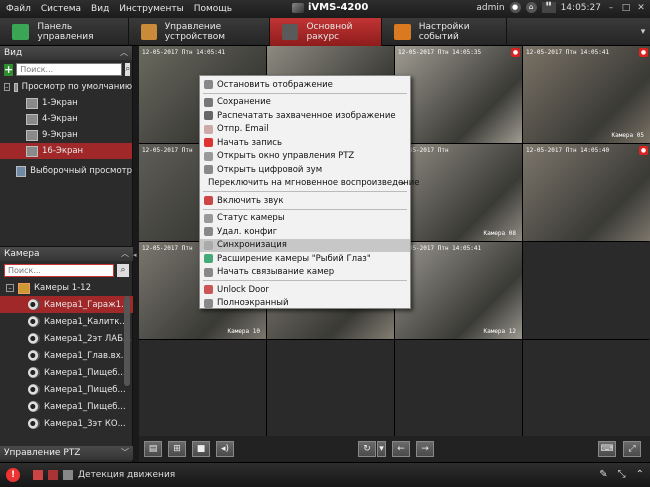 This screenshot has width=650, height=487. What do you see at coordinates (32, 135) in the screenshot?
I see `screen-9-icon` at bounding box center [32, 135].